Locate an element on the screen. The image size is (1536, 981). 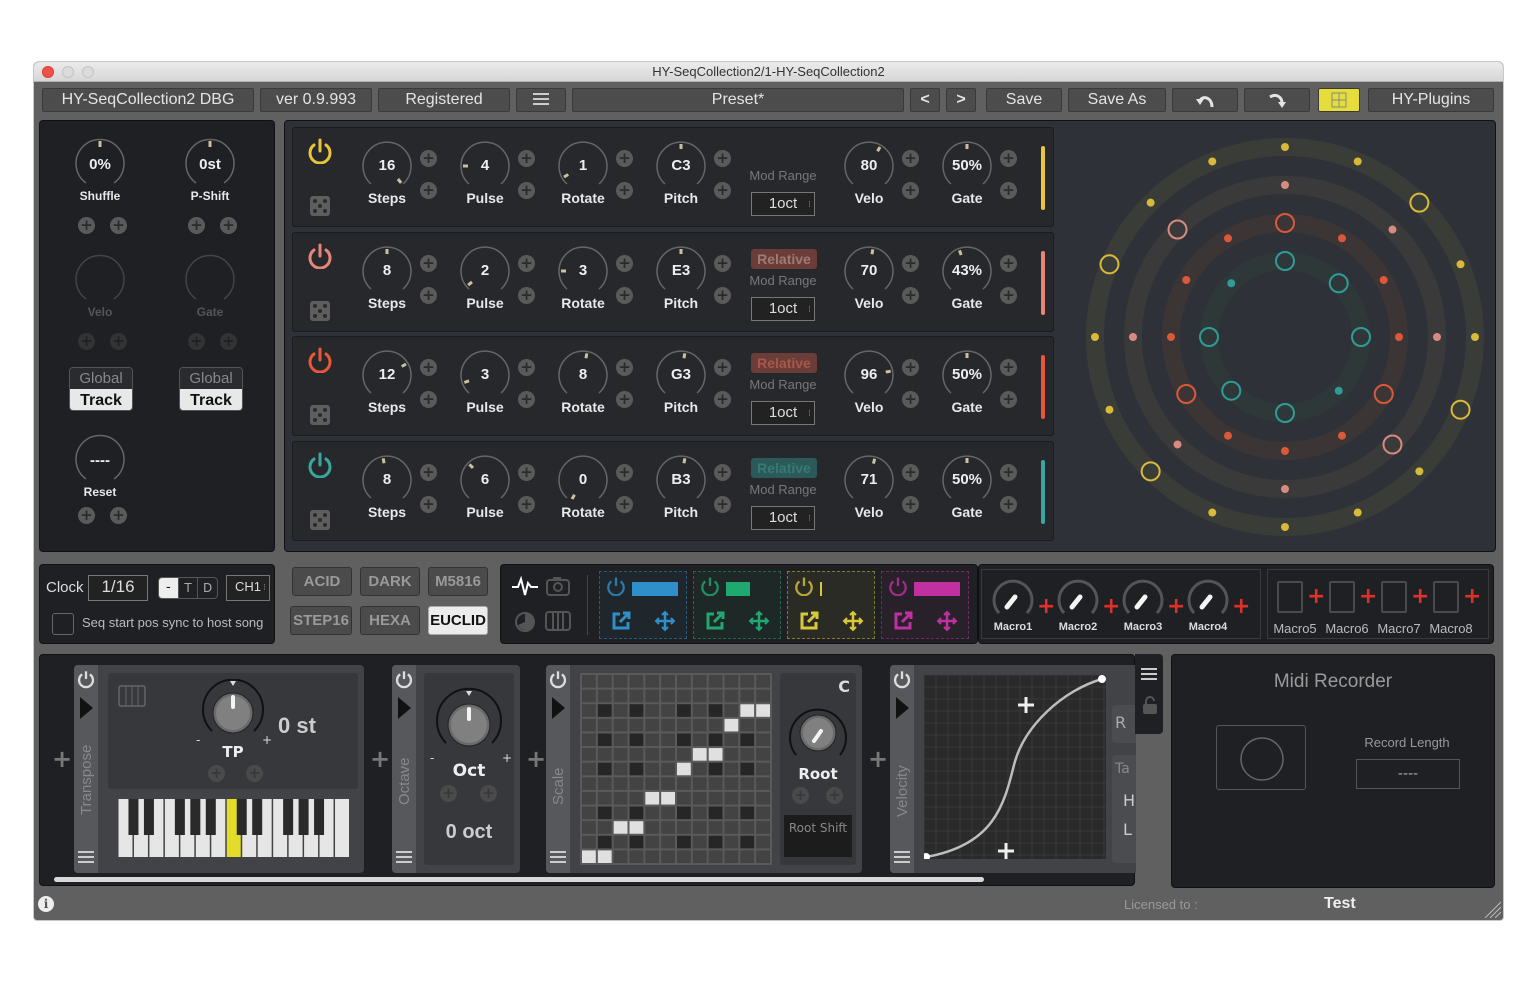
preset-acid-button: ACID is located at coordinates (322, 581).